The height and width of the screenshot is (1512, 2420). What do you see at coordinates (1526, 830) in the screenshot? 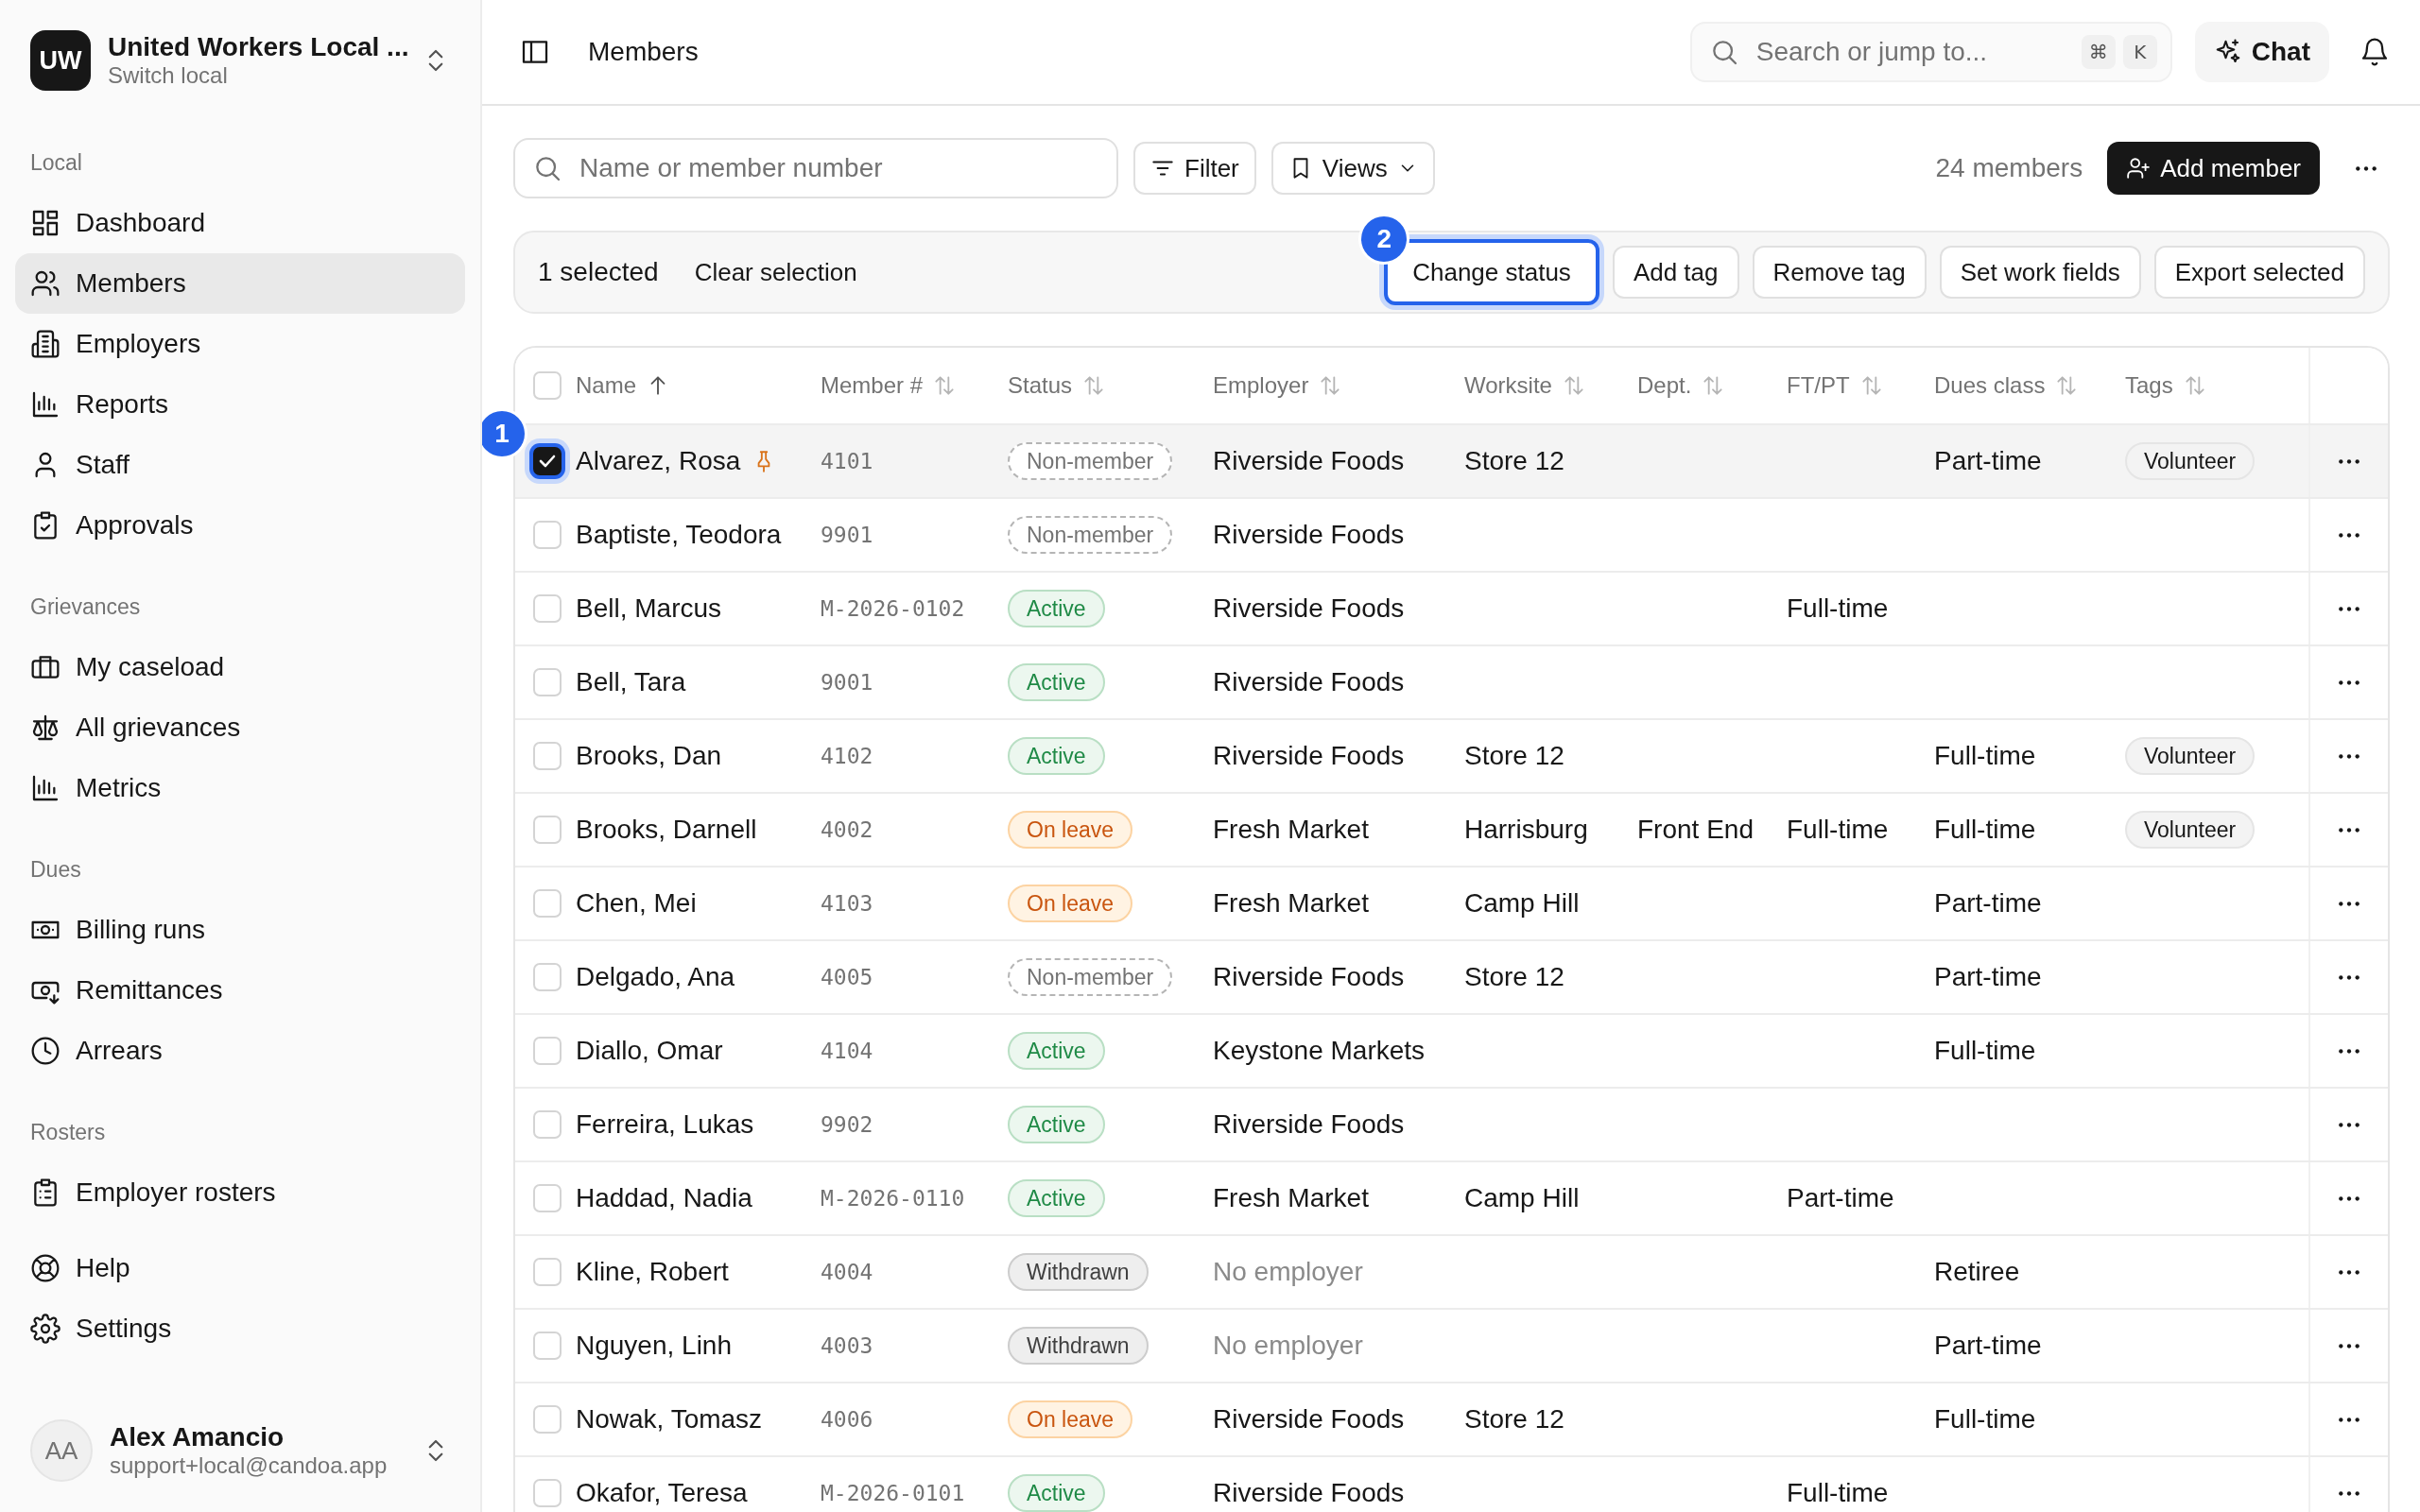
I see `table-cell: Harrisburg` at bounding box center [1526, 830].